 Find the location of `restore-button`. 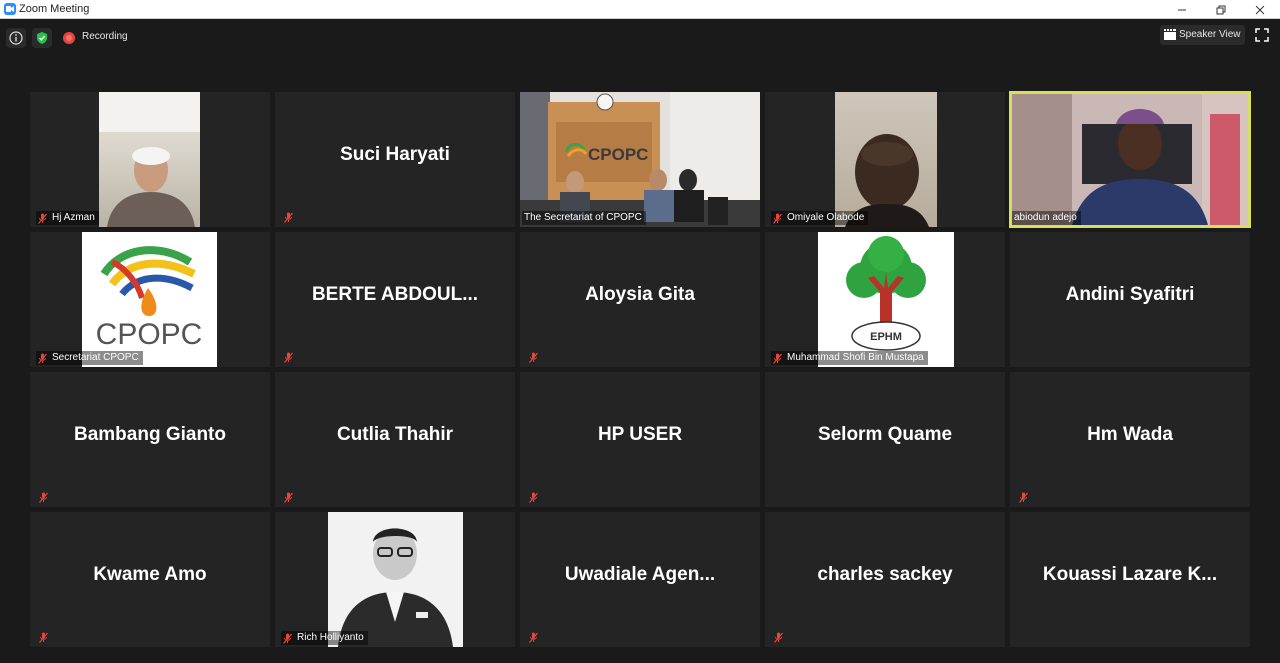

restore-button is located at coordinates (1221, 9).